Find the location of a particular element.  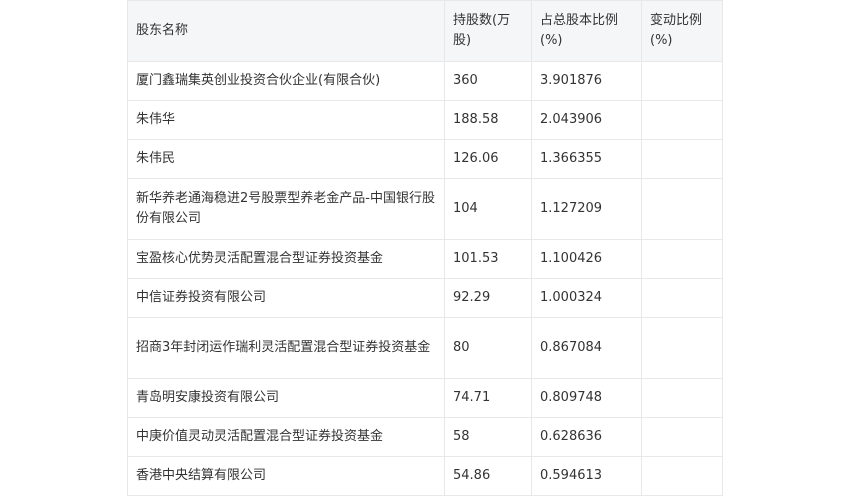

shares-held: 74.71 is located at coordinates (488, 398).